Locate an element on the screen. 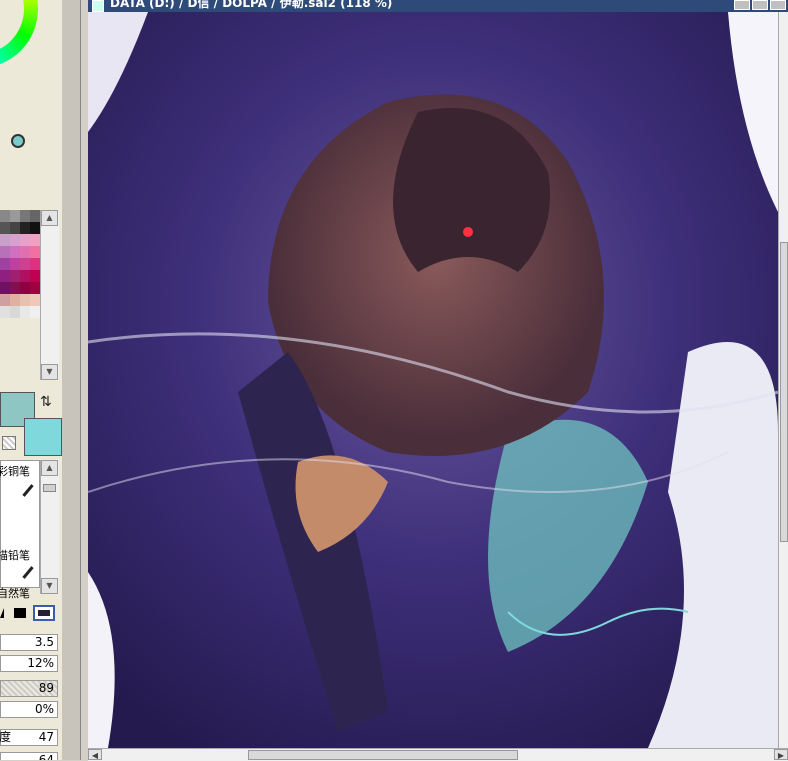 The width and height of the screenshot is (788, 761). brush-shape-flat-icon is located at coordinates (44, 613).